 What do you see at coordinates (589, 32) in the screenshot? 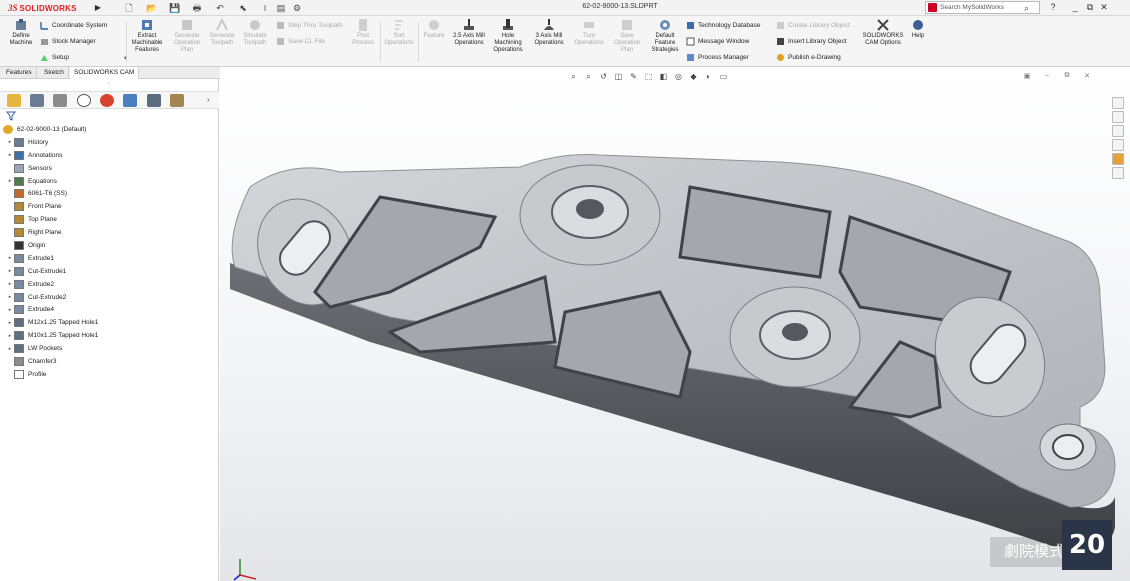
I see `turn-operations-button: Turn Operations` at bounding box center [589, 32].